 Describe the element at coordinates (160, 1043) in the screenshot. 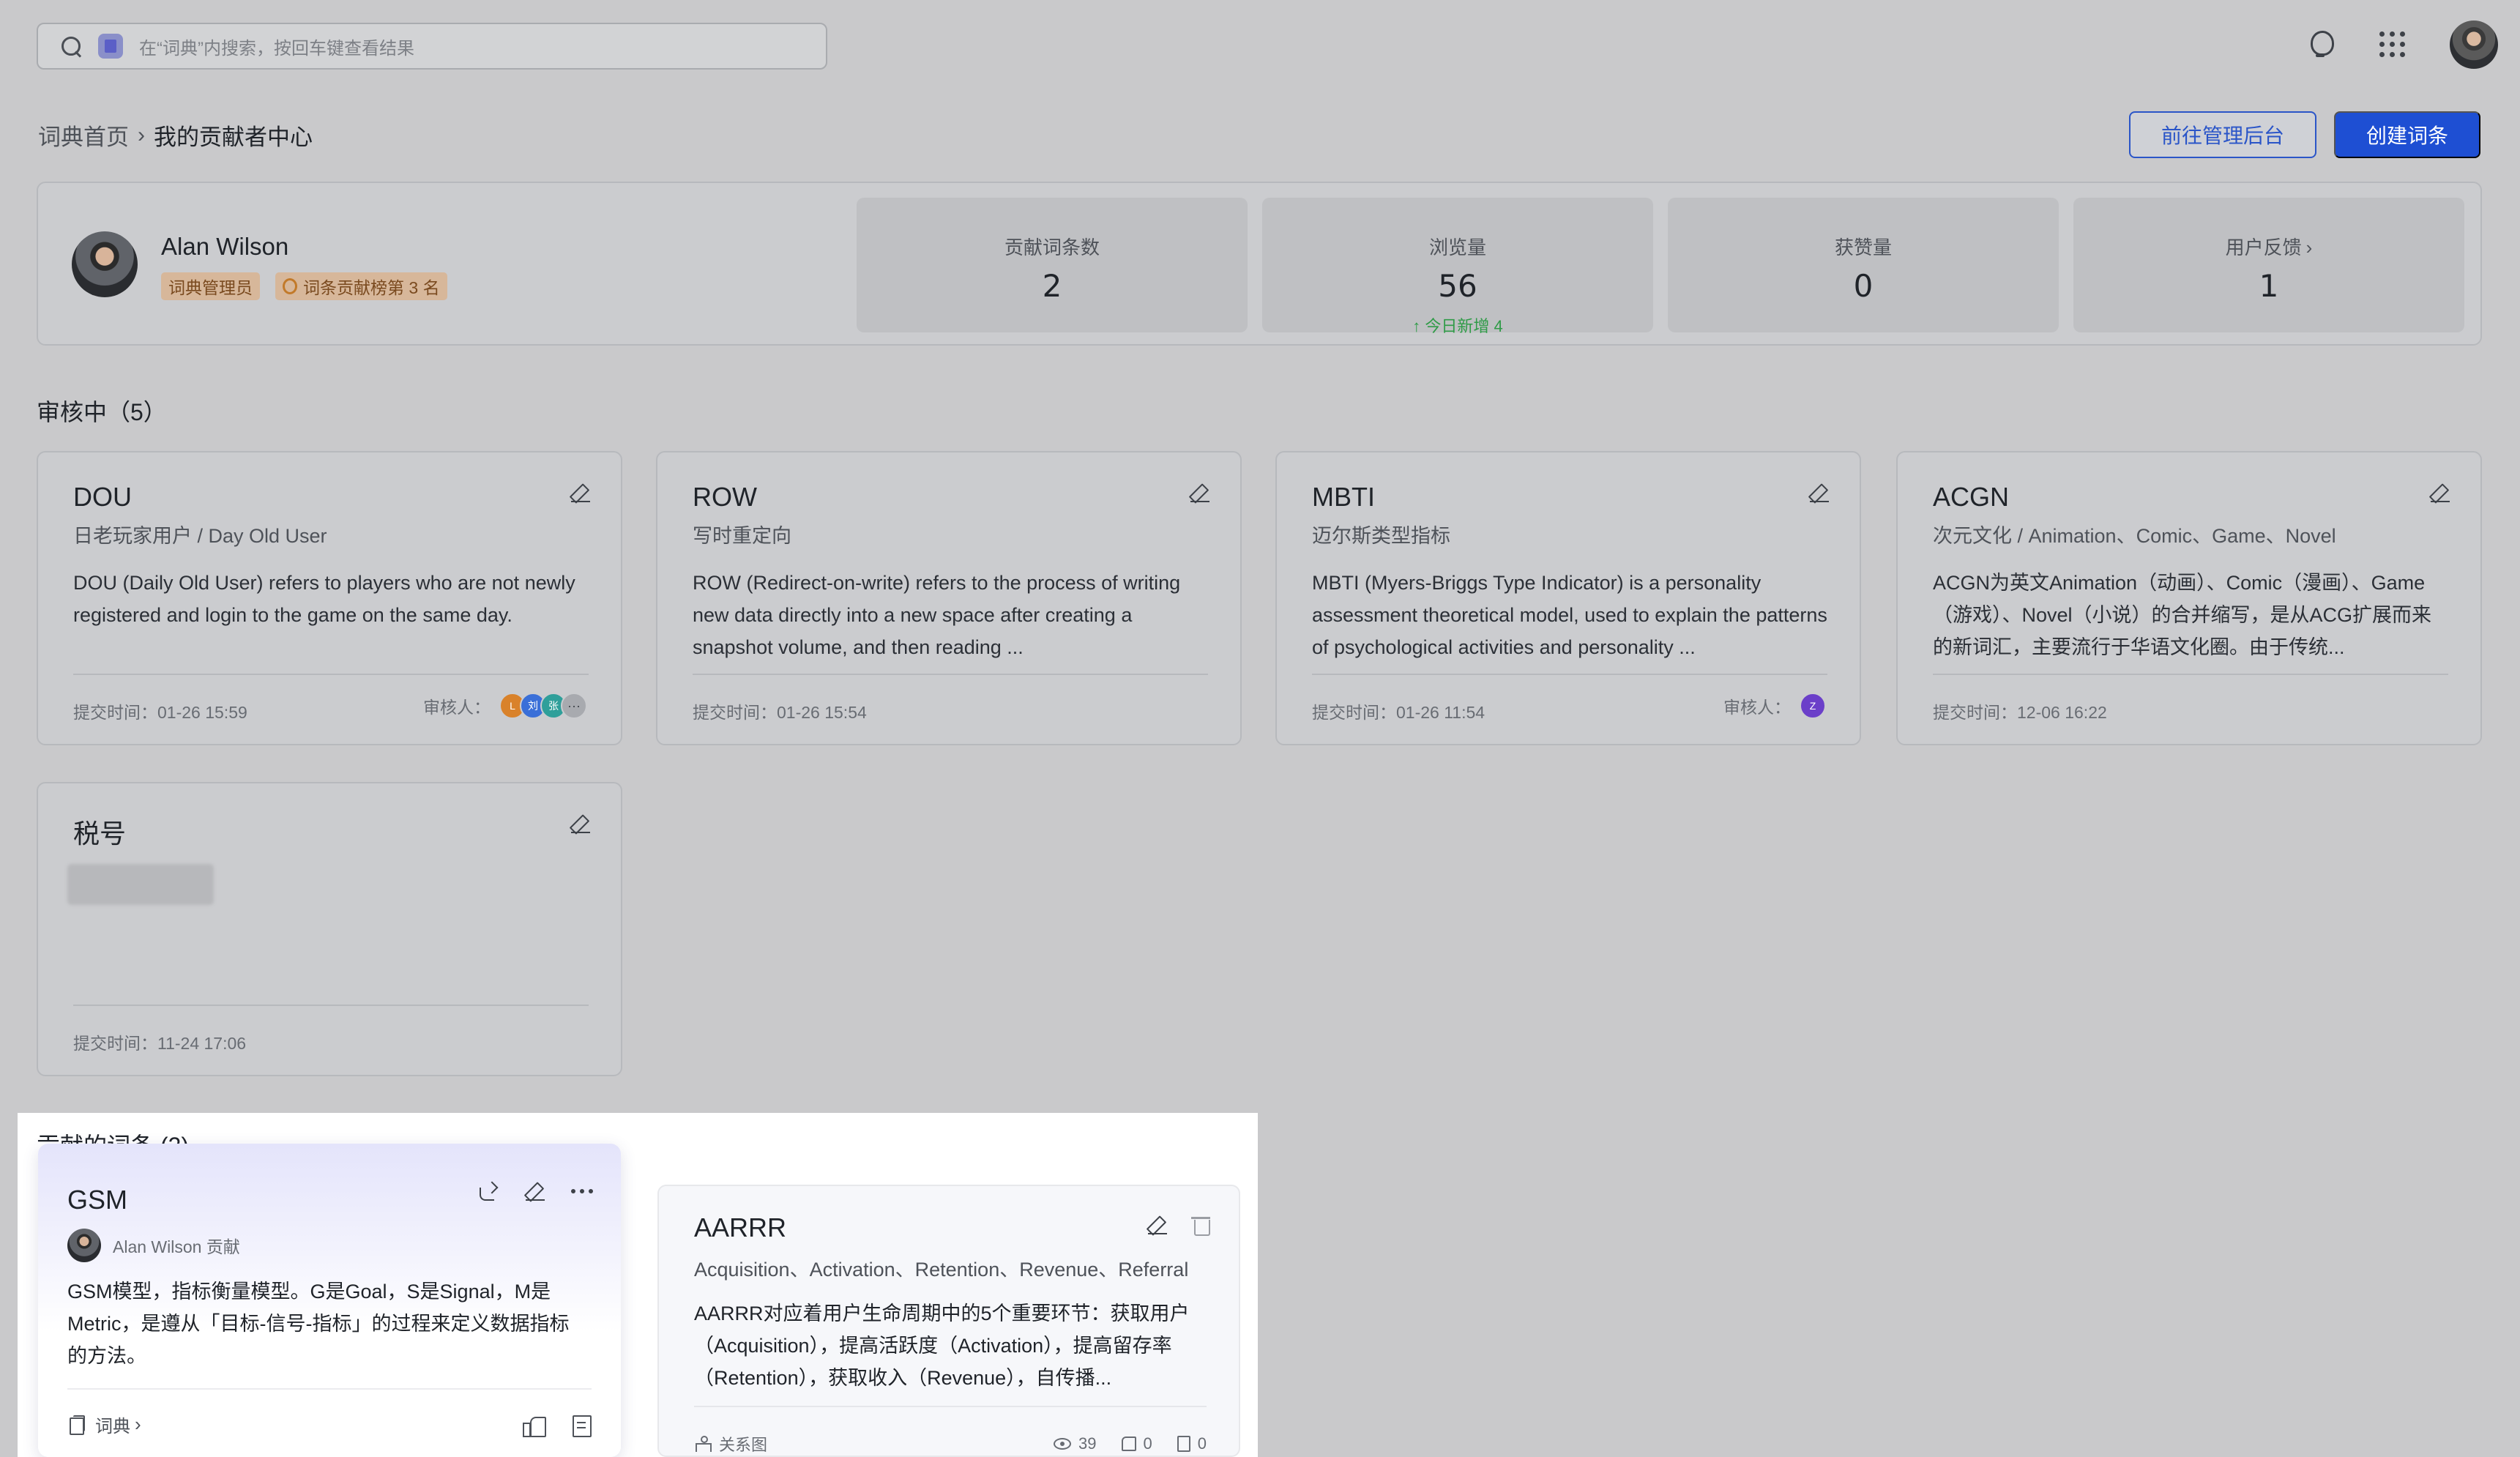

I see `submit-time: 提交时间：11-24 17:06` at that location.